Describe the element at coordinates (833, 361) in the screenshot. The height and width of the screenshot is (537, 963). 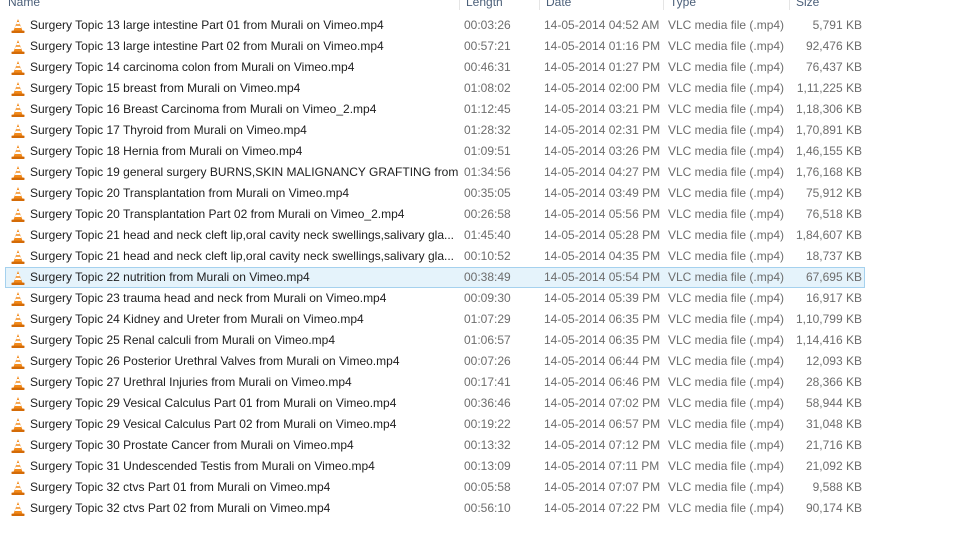
I see `file-size: 12,093 KB` at that location.